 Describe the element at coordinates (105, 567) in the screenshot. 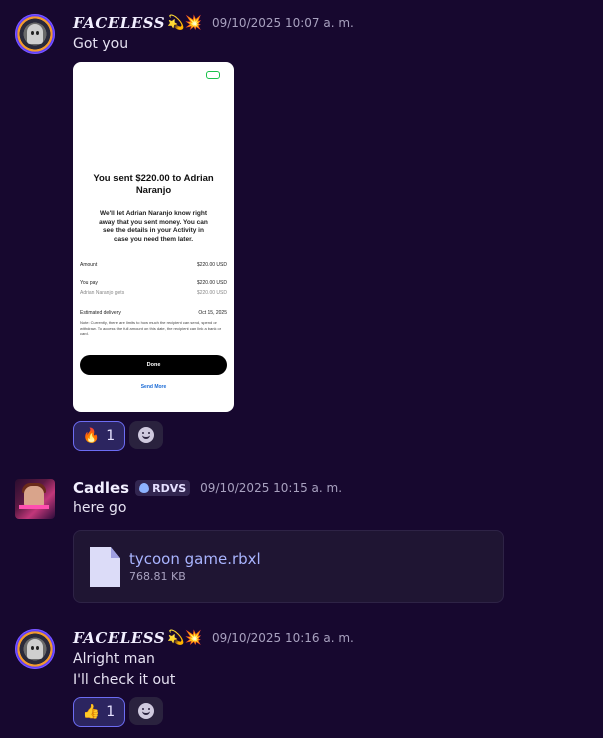

I see `file-icon` at that location.